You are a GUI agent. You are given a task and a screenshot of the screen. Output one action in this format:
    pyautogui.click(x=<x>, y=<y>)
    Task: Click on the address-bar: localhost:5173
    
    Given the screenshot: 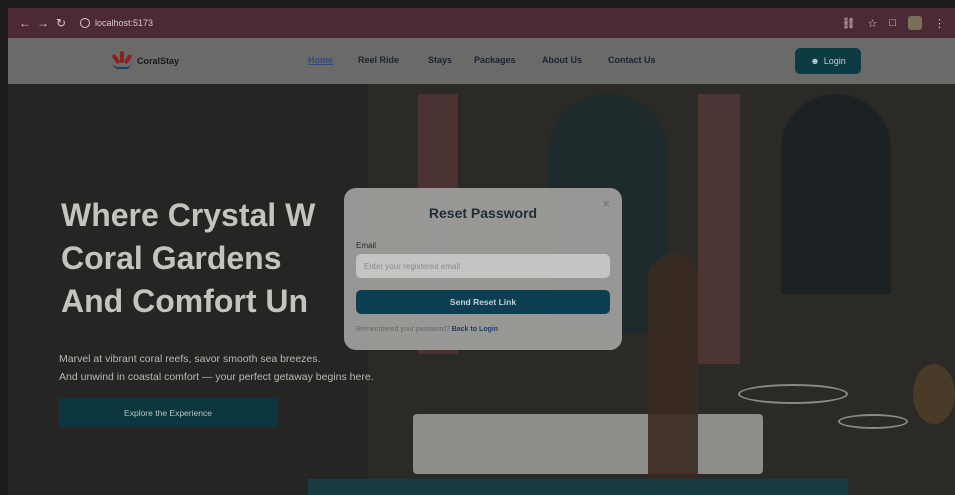 What is the action you would take?
    pyautogui.click(x=116, y=23)
    